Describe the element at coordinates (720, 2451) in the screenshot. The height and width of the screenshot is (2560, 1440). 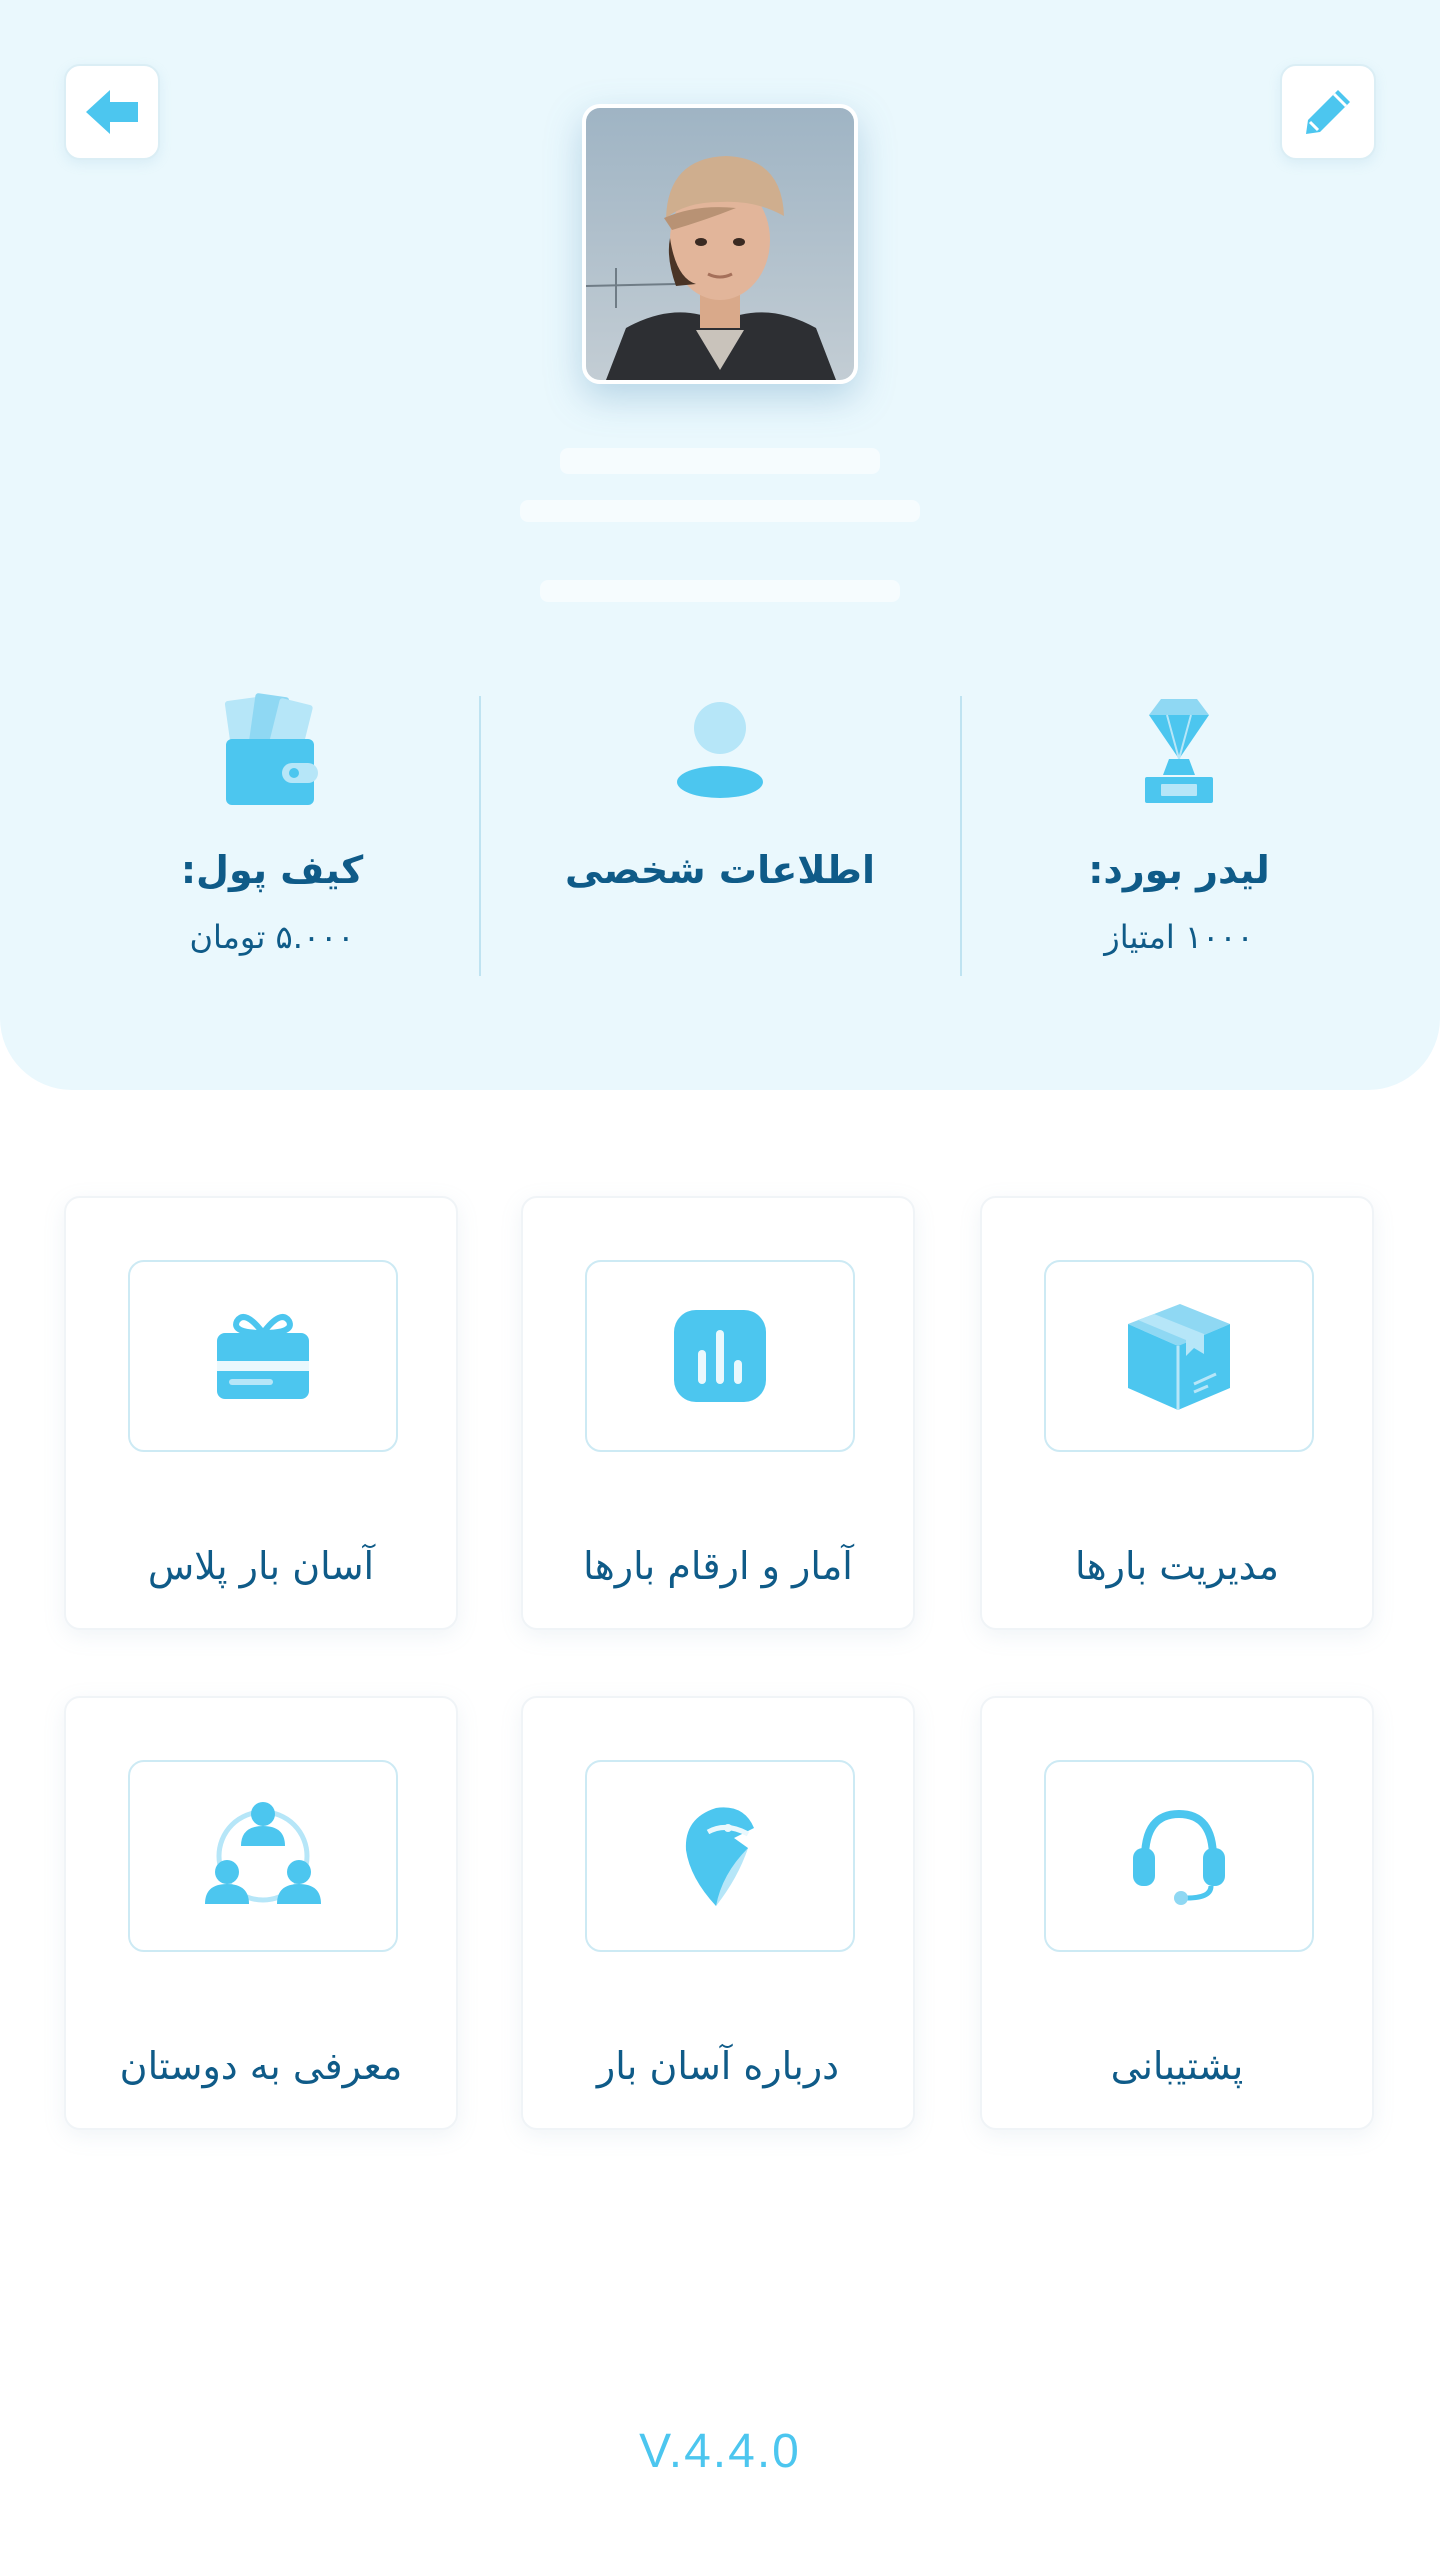
I see `app-version: V.4.4.0` at that location.